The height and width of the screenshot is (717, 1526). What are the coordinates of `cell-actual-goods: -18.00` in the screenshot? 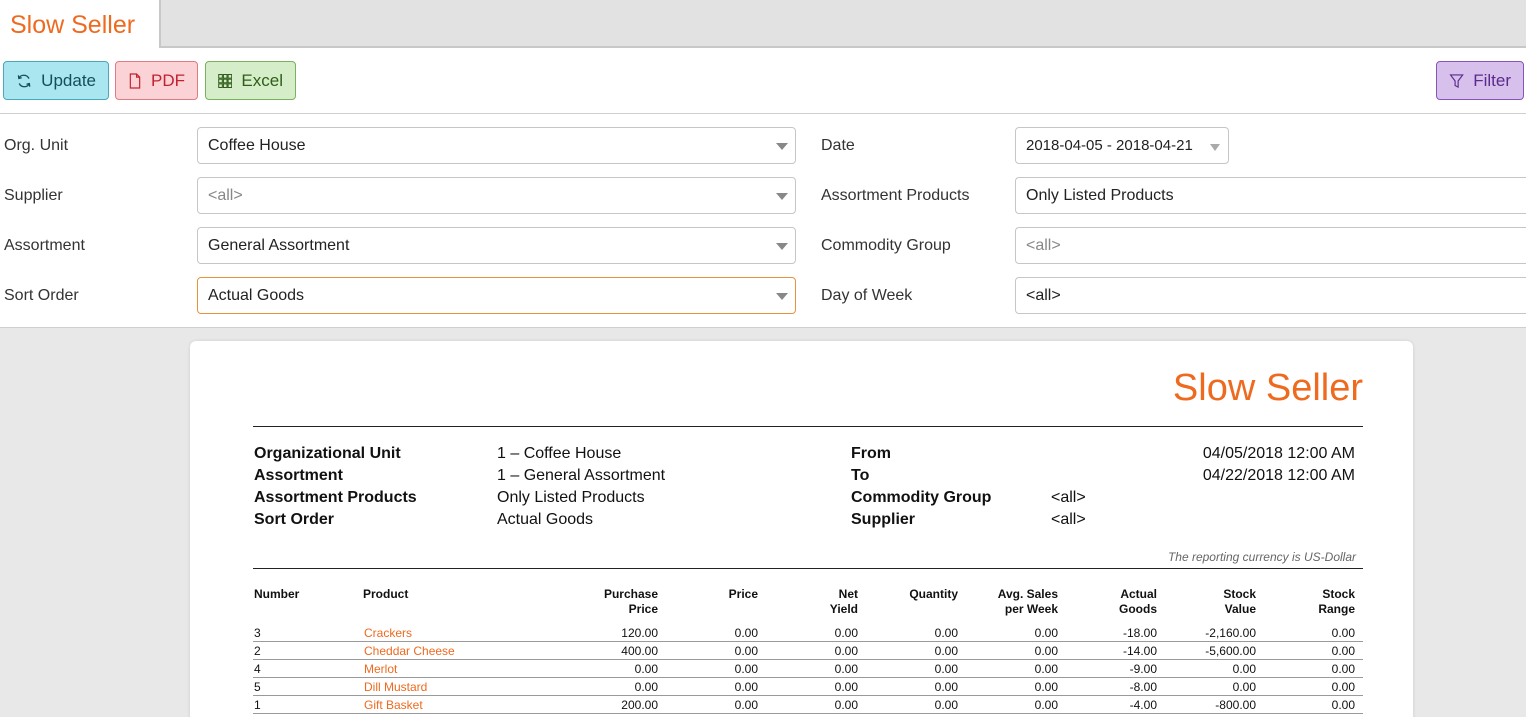 It's located at (1139, 633).